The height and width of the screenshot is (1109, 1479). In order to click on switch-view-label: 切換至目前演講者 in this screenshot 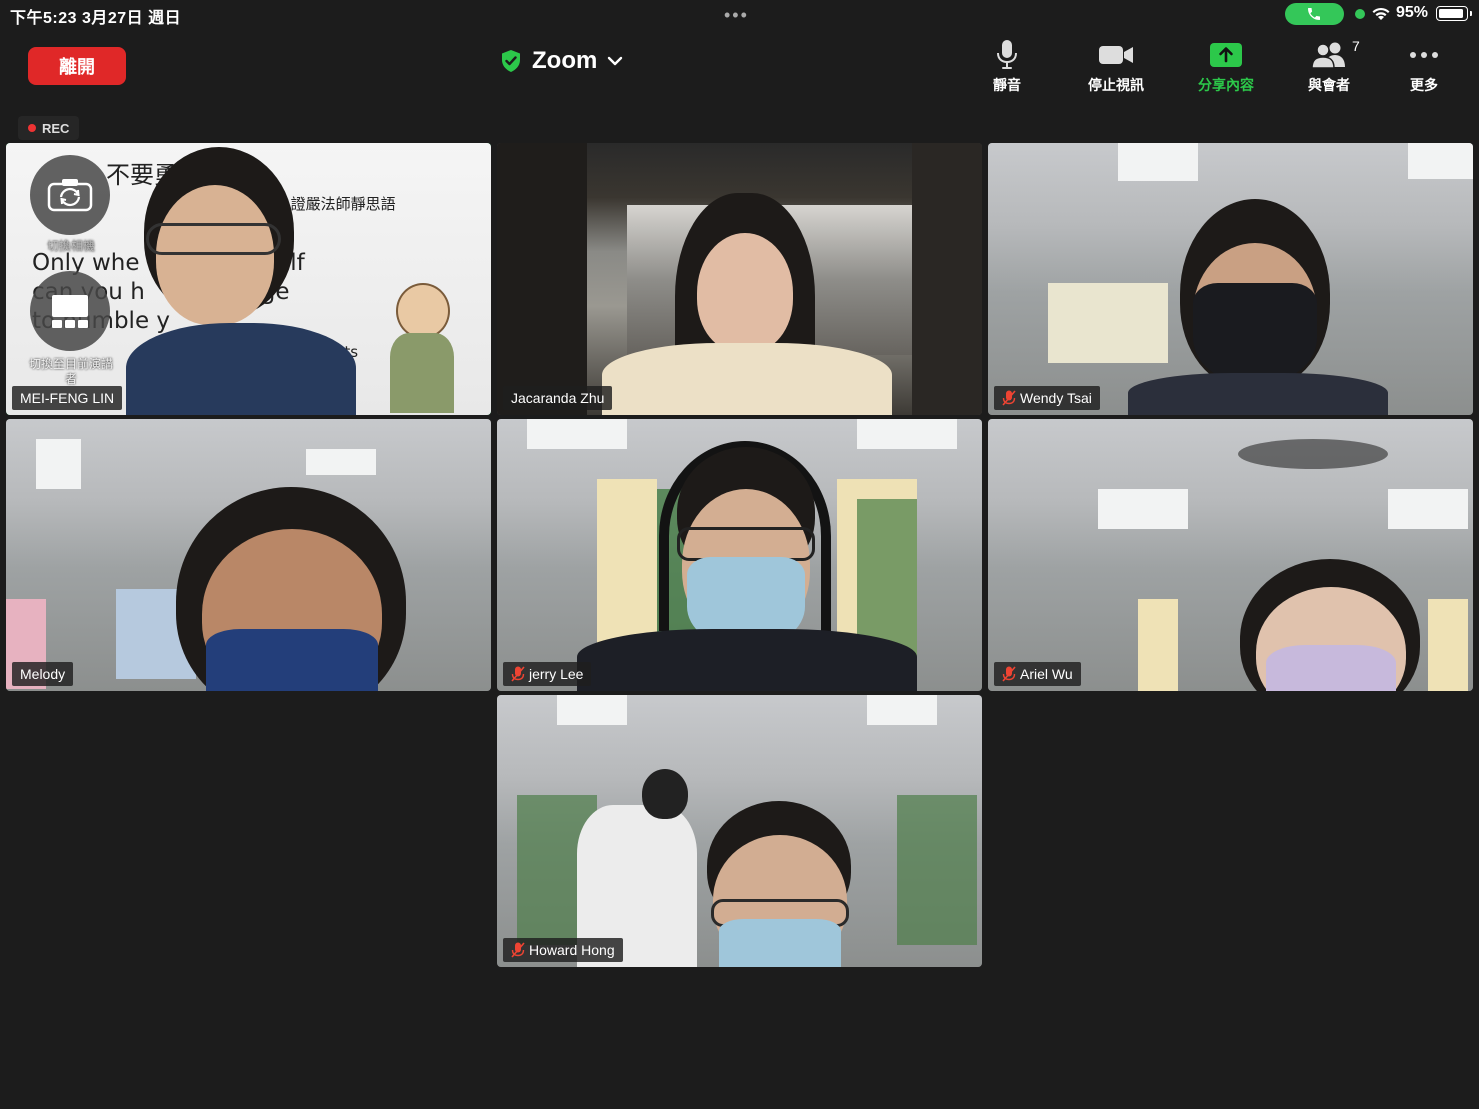, I will do `click(70, 371)`.